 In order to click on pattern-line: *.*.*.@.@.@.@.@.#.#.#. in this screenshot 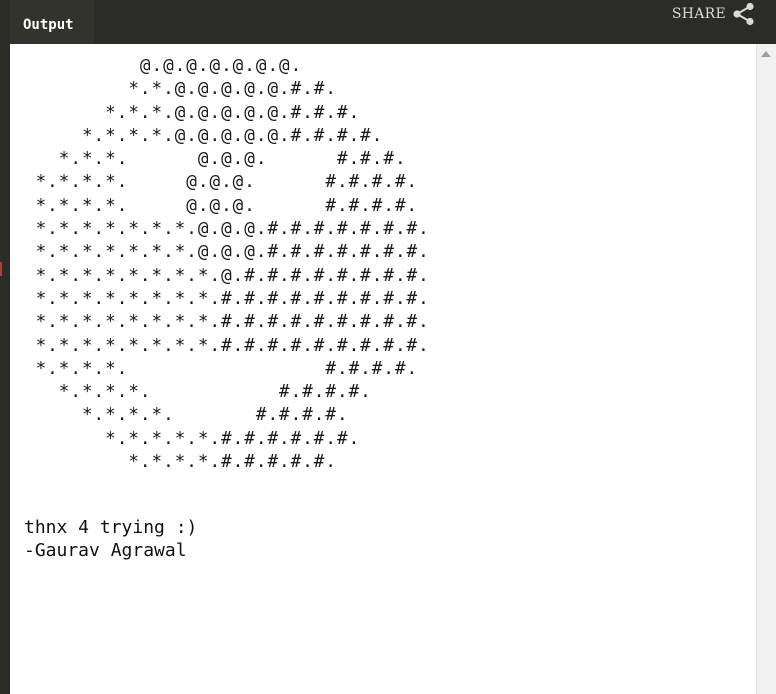, I will do `click(192, 112)`.